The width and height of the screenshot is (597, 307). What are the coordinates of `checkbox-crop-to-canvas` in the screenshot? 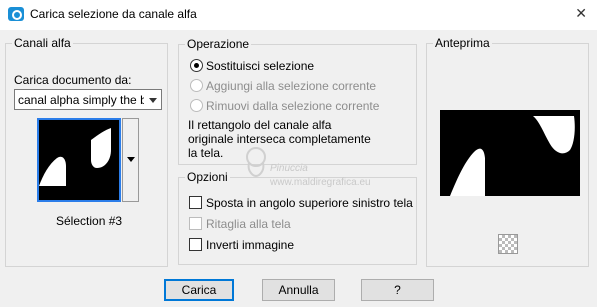 It's located at (195, 223).